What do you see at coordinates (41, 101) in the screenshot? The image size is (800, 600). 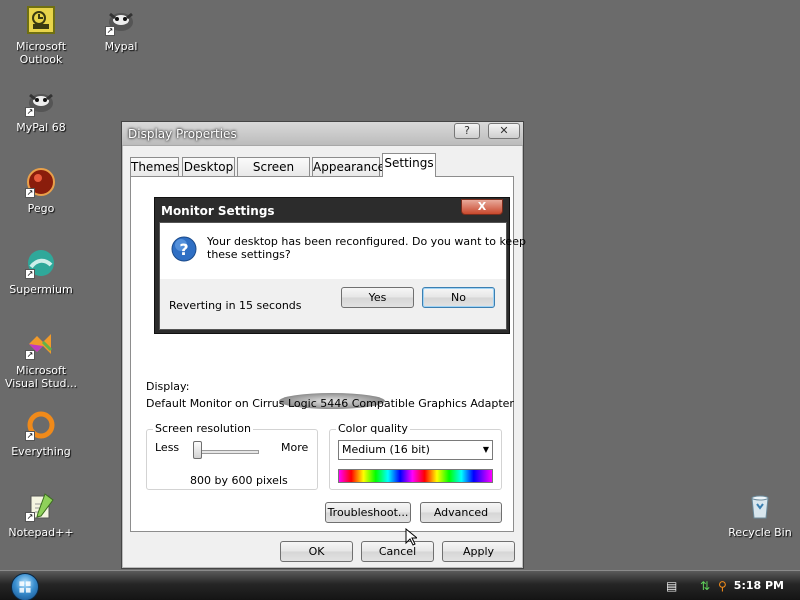 I see `mypal68-icon: ↗` at bounding box center [41, 101].